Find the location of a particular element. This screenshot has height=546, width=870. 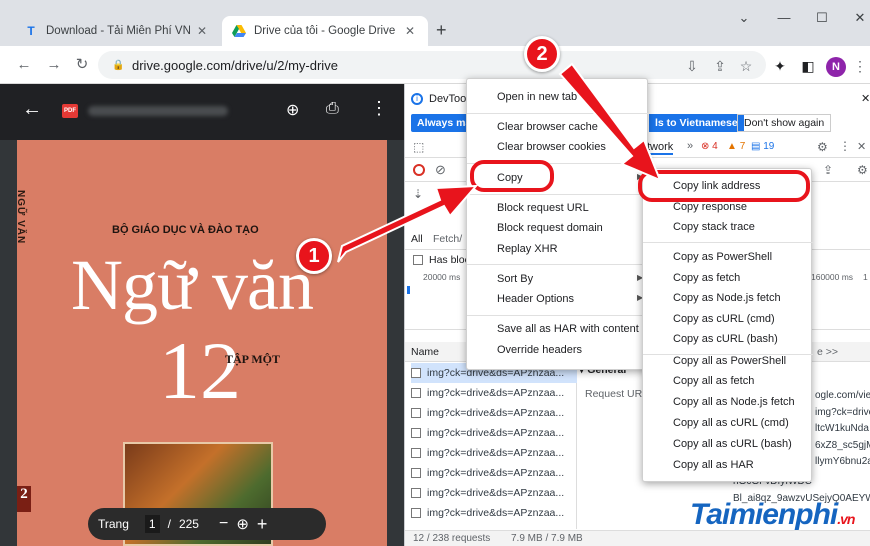

devtools-menu-icon: ⋮ is located at coordinates (845, 146).